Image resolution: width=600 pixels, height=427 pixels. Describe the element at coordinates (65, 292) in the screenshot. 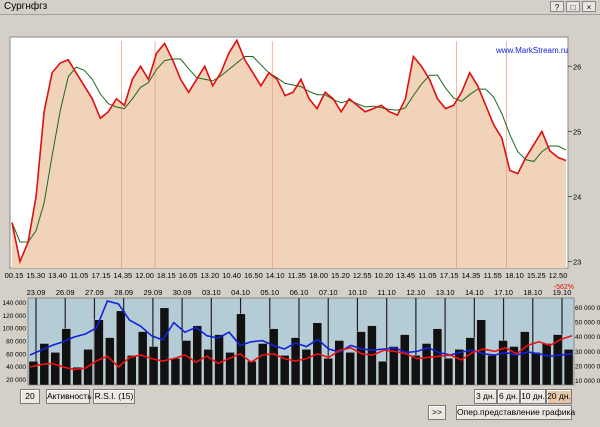

I see `day-tick-label: 26.09` at that location.